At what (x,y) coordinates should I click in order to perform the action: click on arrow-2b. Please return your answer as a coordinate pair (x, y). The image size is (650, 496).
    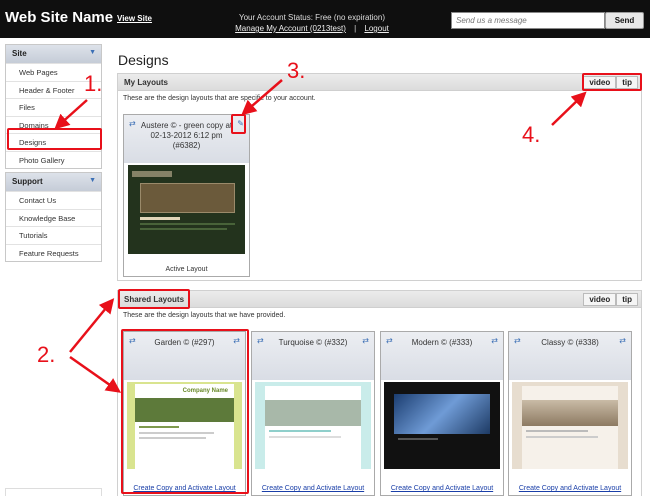
    Looking at the image, I should click on (95, 374).